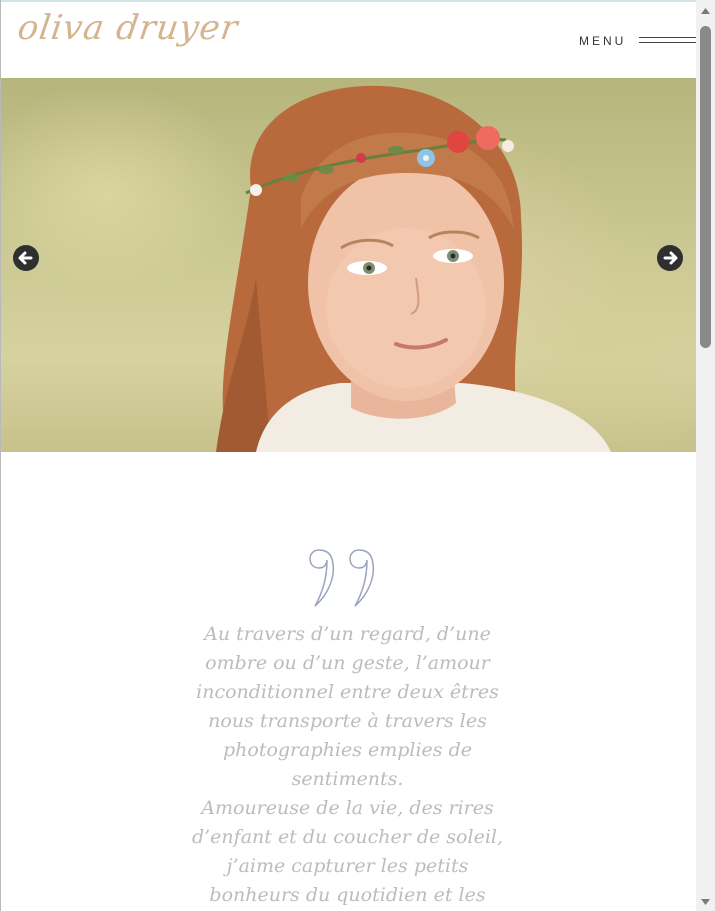 This screenshot has height=911, width=715. What do you see at coordinates (705, 11) in the screenshot?
I see `scroll-up-icon` at bounding box center [705, 11].